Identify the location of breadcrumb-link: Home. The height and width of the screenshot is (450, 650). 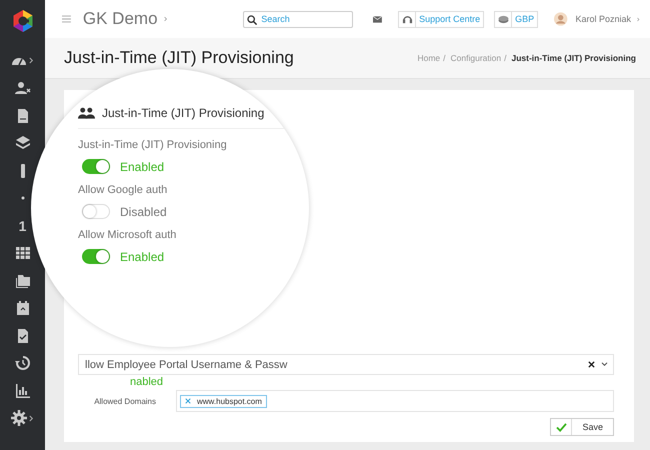
(428, 58).